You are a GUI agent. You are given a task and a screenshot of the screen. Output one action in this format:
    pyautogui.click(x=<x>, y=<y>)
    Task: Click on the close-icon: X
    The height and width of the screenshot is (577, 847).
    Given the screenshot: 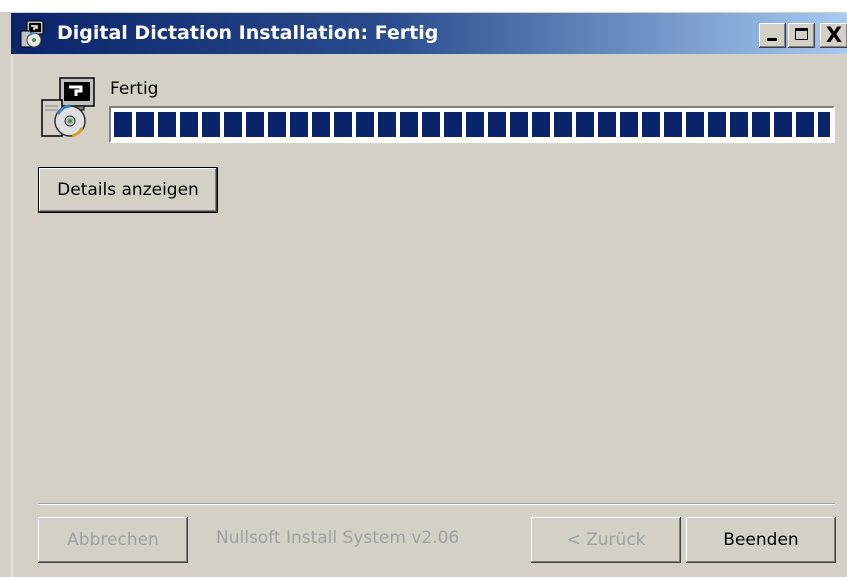 What is the action you would take?
    pyautogui.click(x=834, y=35)
    